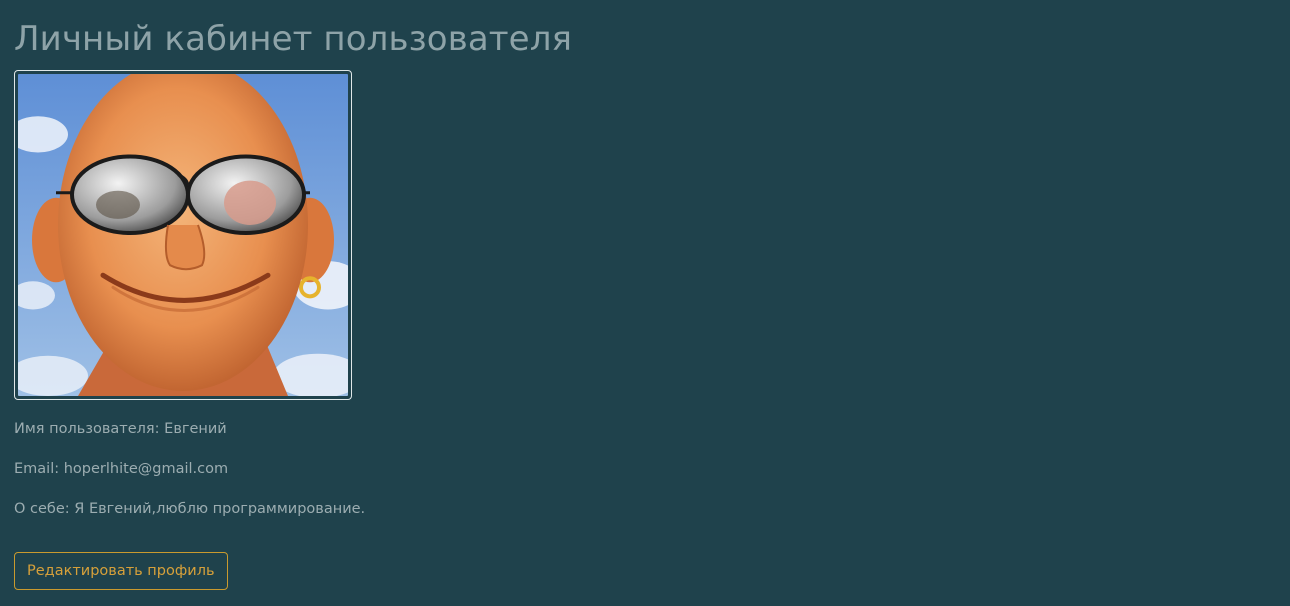 The width and height of the screenshot is (1290, 606). I want to click on email-label: Email:, so click(39, 469).